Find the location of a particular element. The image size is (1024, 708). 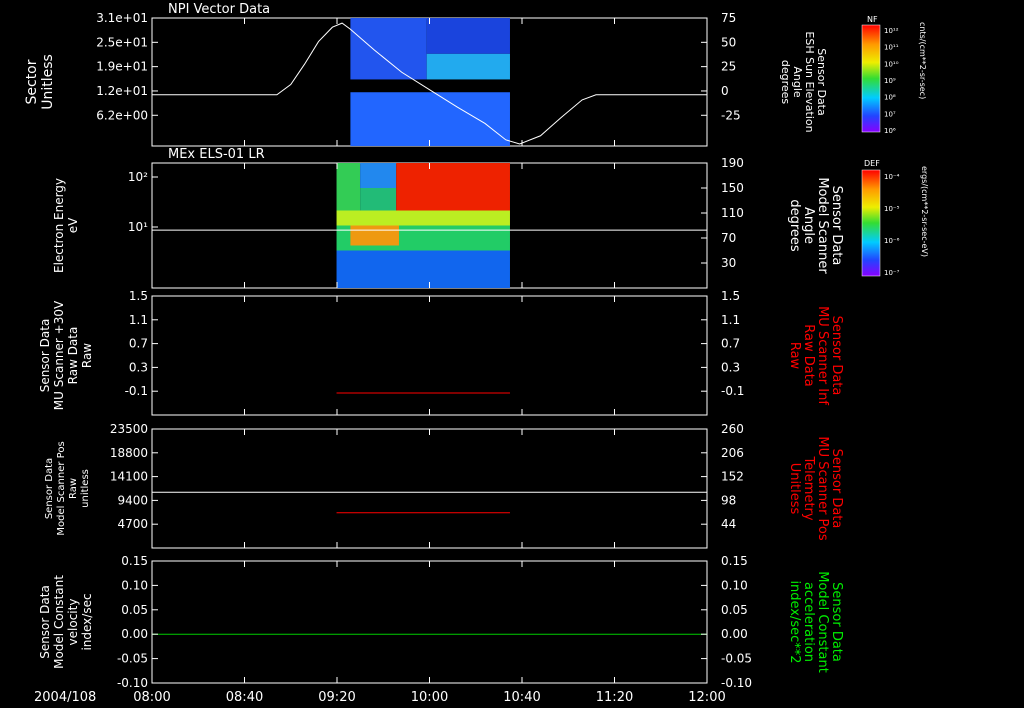

colorbar-tick-label: 10⁻⁷ is located at coordinates (892, 273).